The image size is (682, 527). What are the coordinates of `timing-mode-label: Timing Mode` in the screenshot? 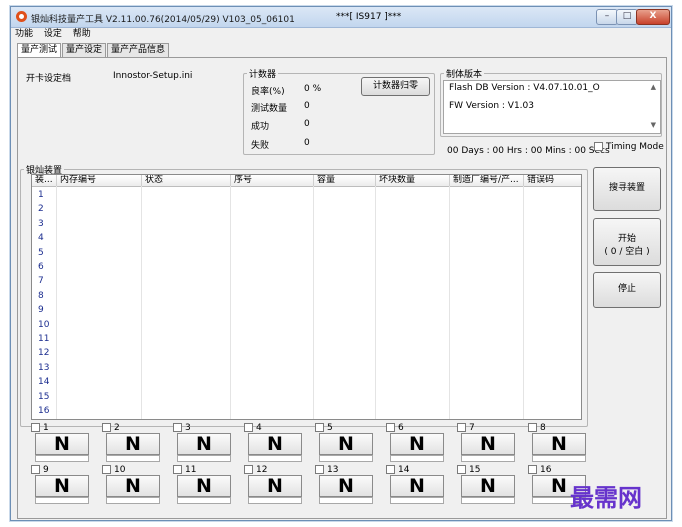 It's located at (635, 147).